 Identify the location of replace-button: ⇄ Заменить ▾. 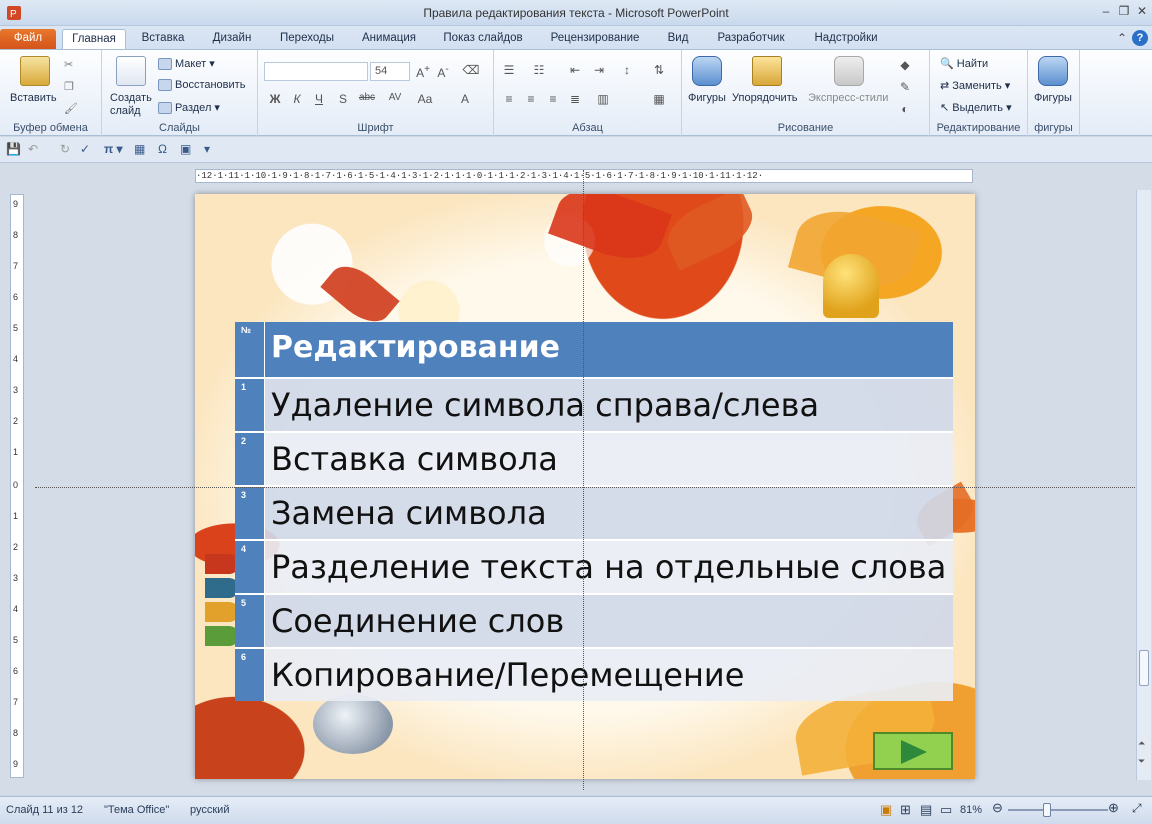
(975, 85).